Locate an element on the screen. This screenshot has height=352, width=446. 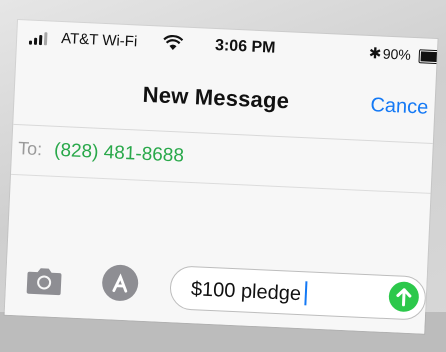
to-label: To: is located at coordinates (30, 149).